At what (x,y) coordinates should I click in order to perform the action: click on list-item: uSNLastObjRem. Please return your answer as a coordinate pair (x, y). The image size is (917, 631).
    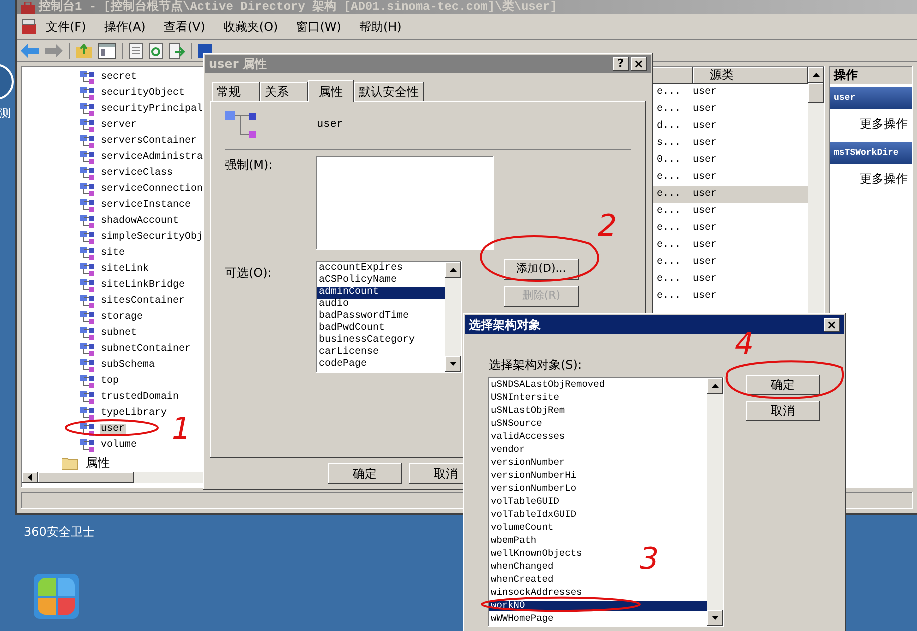
    Looking at the image, I should click on (528, 411).